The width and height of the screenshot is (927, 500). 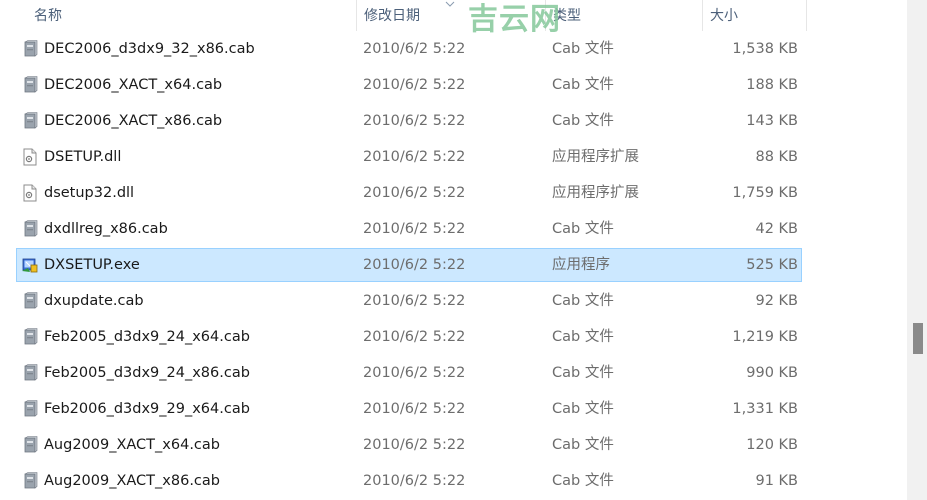 I want to click on file-name: dxdllreg_x86.cab, so click(x=106, y=229).